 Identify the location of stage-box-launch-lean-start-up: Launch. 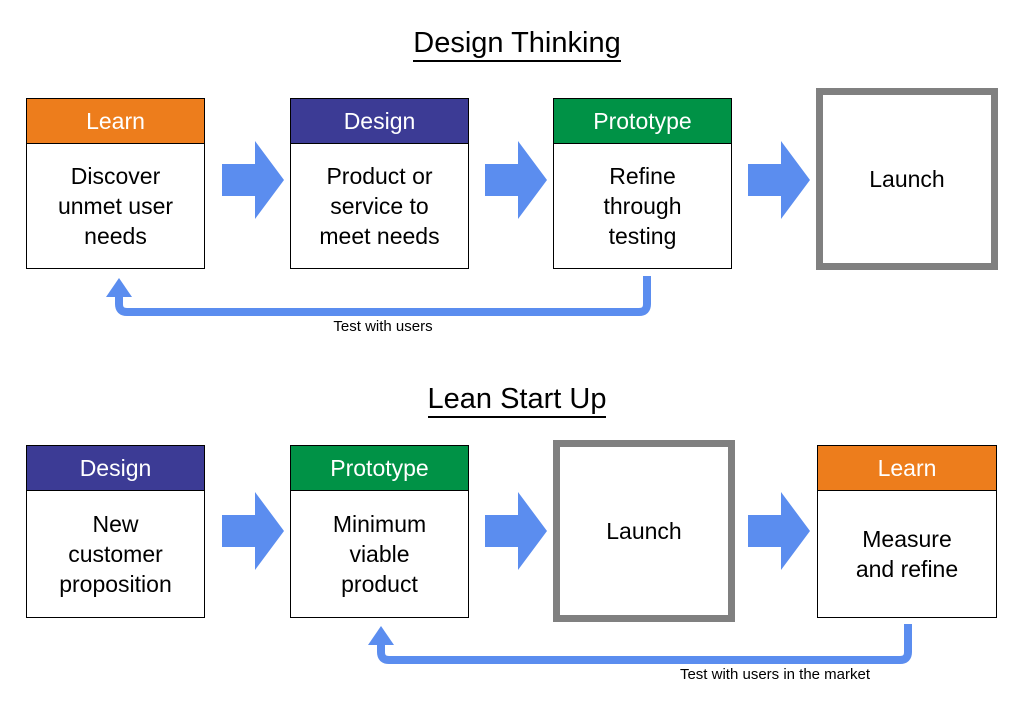
(644, 531).